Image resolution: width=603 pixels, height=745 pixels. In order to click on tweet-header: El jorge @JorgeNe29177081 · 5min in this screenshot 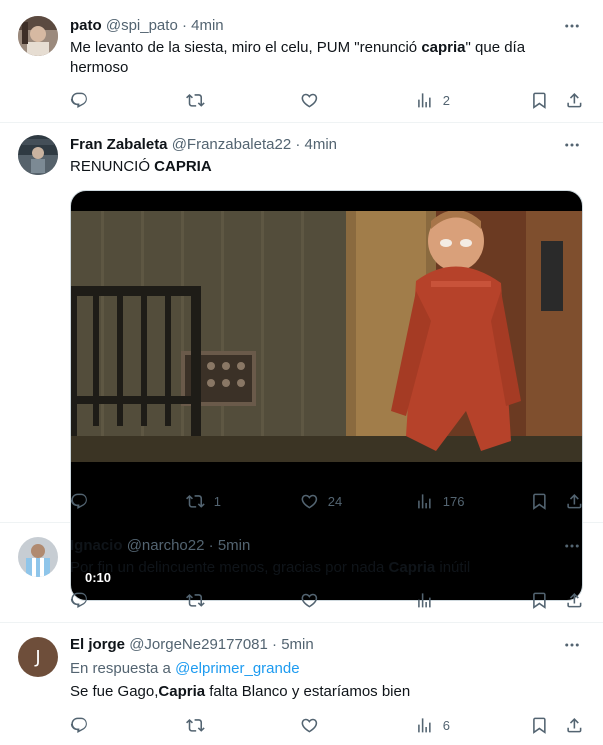, I will do `click(192, 645)`.